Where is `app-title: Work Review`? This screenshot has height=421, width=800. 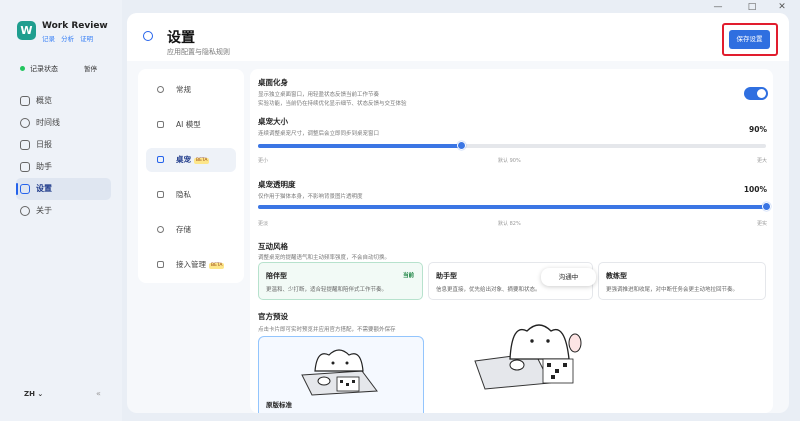 app-title: Work Review is located at coordinates (75, 26).